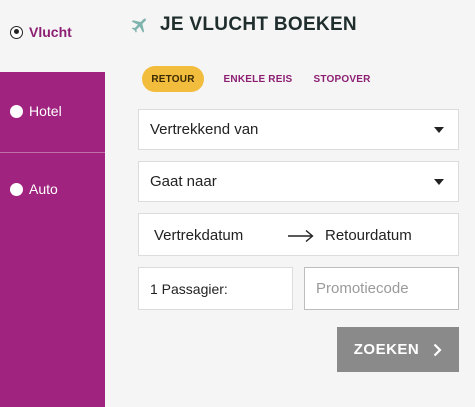 This screenshot has height=407, width=475. Describe the element at coordinates (198, 235) in the screenshot. I see `departure-date-field: Vertrekdatum` at that location.